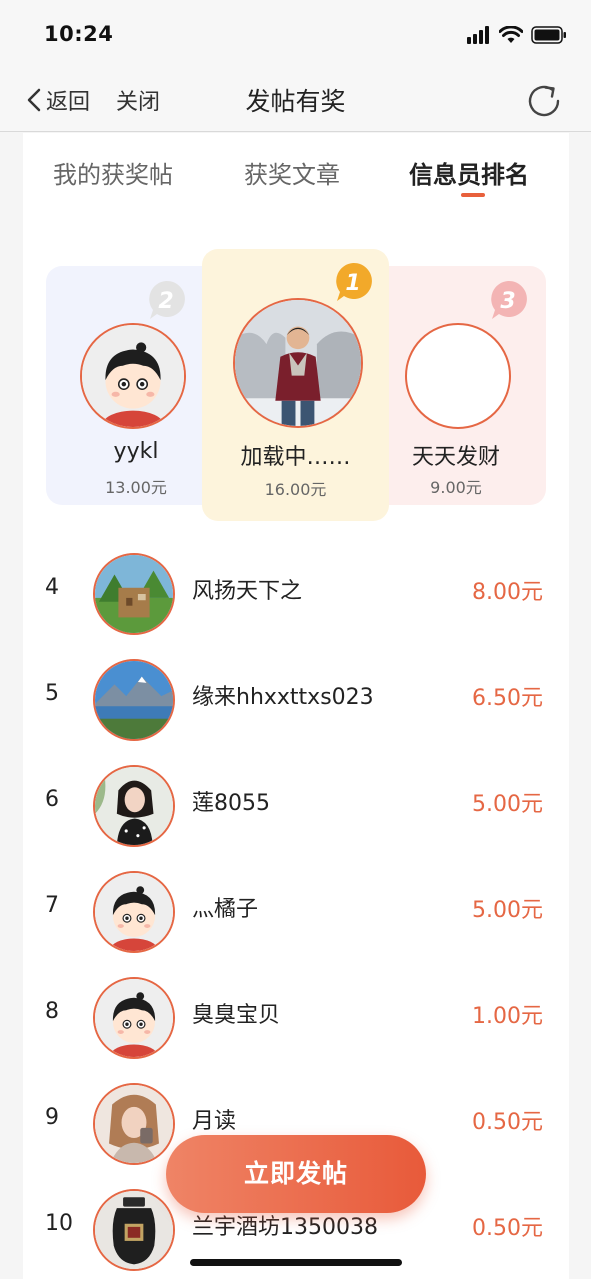  Describe the element at coordinates (231, 803) in the screenshot. I see `list-name: 莲8055` at that location.